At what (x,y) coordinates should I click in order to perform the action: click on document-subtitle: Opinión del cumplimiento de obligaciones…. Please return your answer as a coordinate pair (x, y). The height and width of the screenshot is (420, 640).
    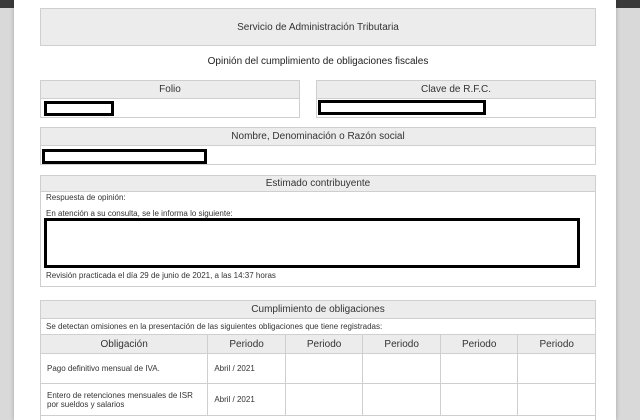
    Looking at the image, I should click on (318, 61).